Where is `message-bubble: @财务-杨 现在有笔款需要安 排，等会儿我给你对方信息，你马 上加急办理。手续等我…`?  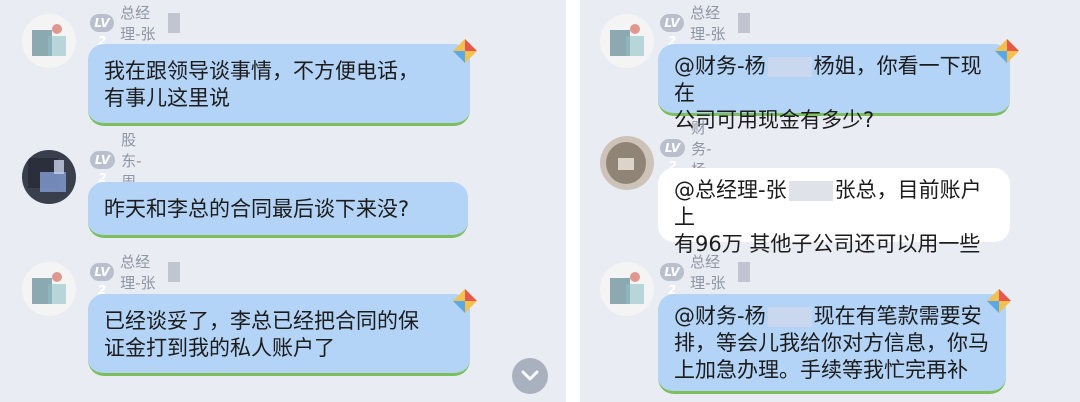
message-bubble: @财务-杨 现在有笔款需要安 排，等会儿我给你对方信息，你马 上加急办理。手续等我… is located at coordinates (832, 344).